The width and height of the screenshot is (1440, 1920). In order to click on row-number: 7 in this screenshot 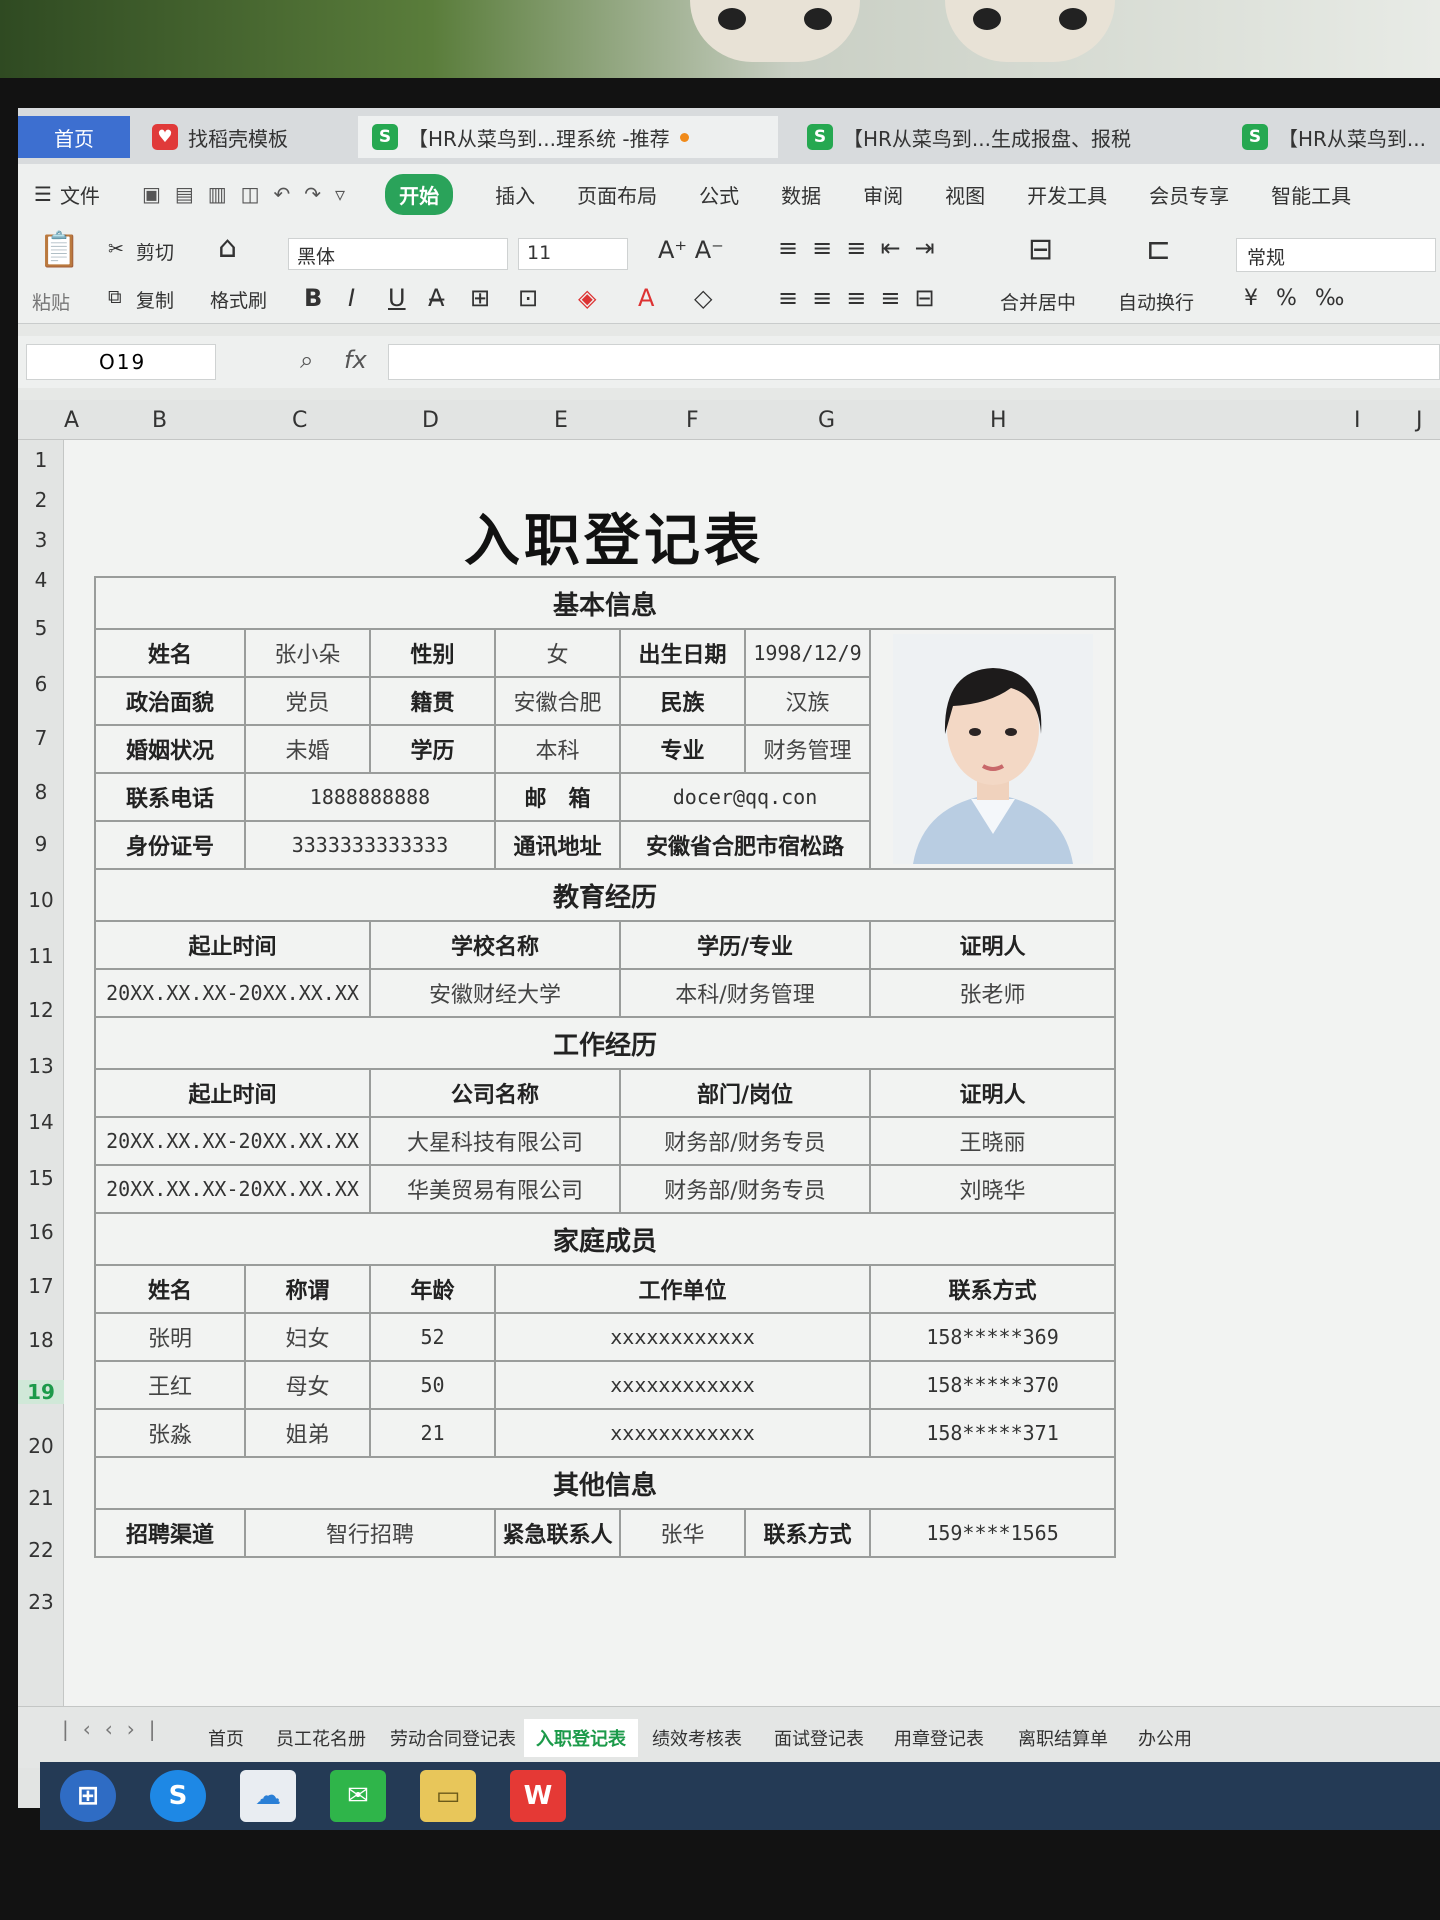, I will do `click(41, 738)`.